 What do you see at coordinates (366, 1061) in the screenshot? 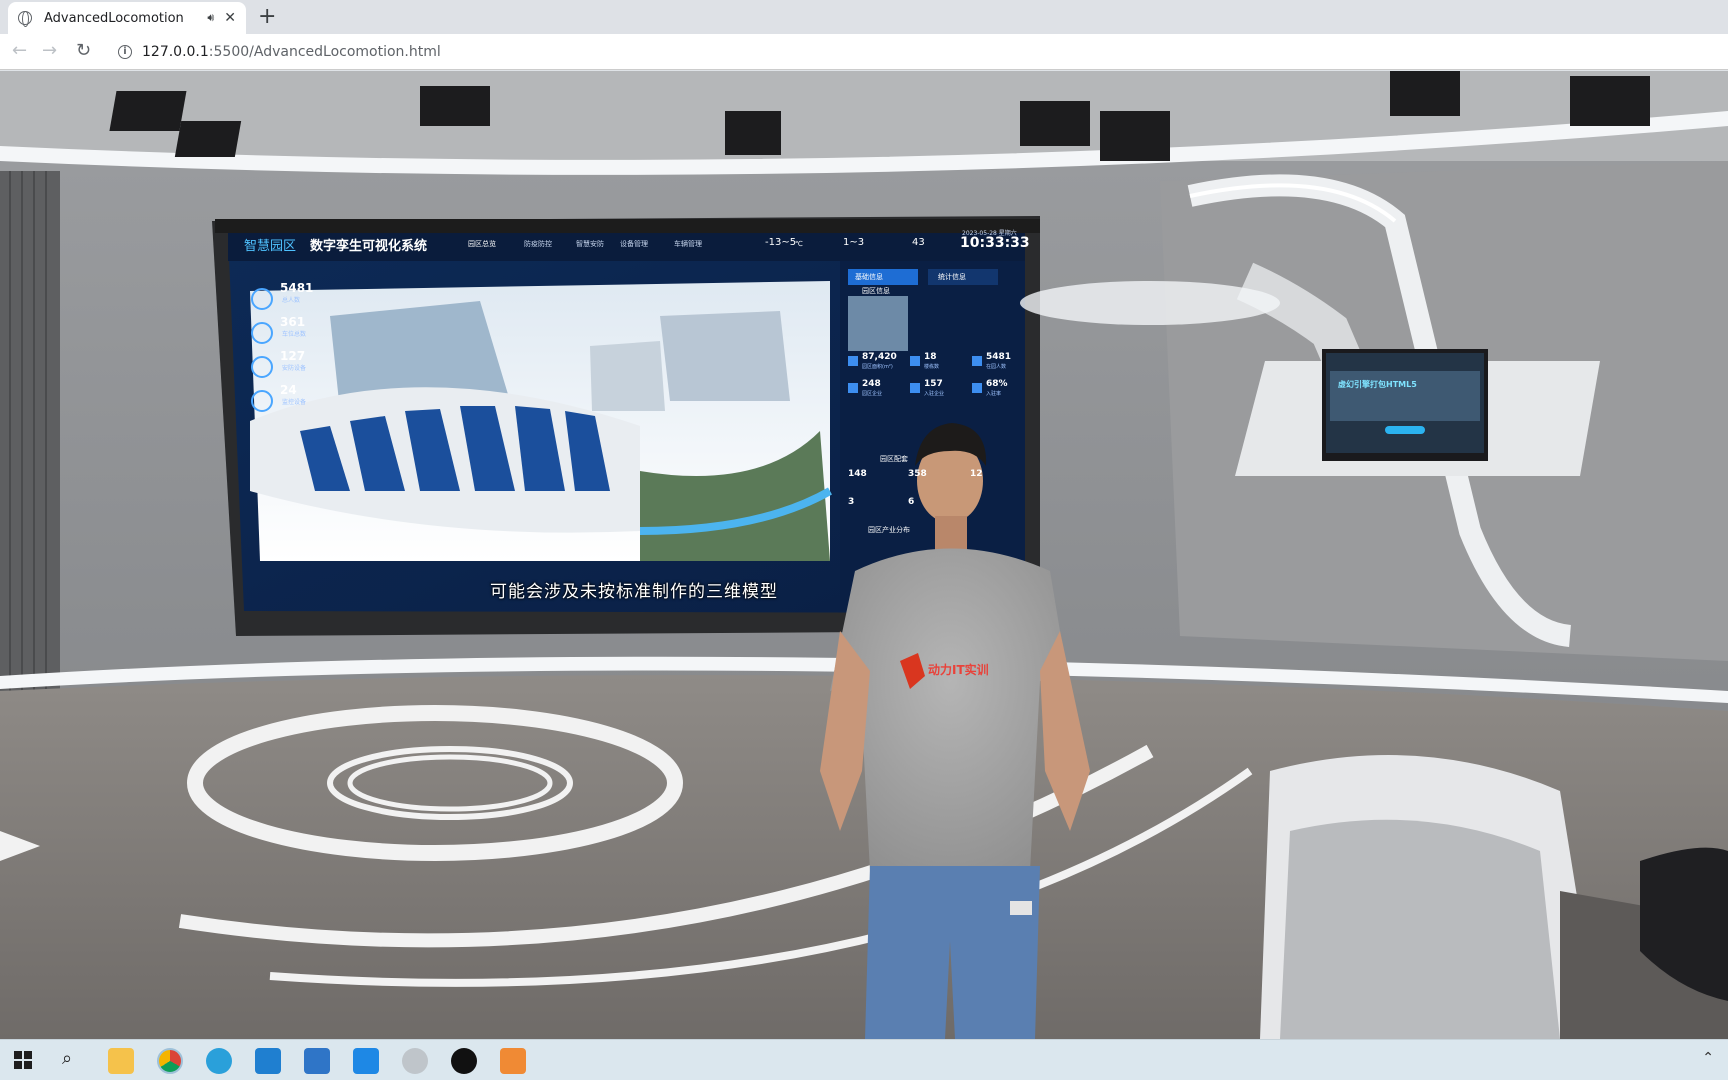
I see `app-icon` at bounding box center [366, 1061].